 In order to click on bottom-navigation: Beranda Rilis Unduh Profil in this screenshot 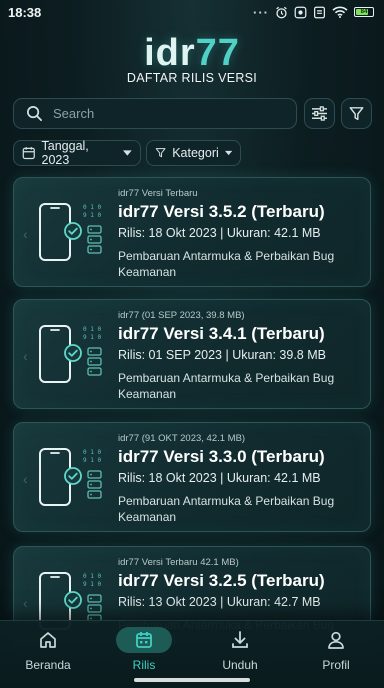, I will do `click(192, 654)`.